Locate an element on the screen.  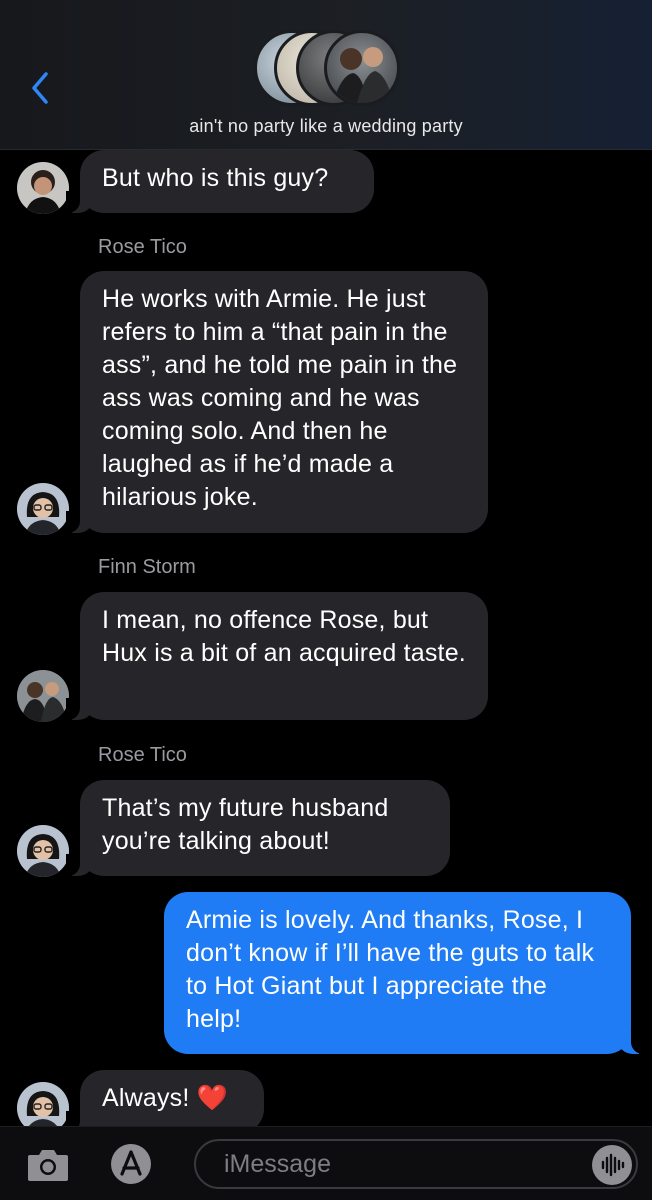
chevron-left-icon is located at coordinates (40, 88).